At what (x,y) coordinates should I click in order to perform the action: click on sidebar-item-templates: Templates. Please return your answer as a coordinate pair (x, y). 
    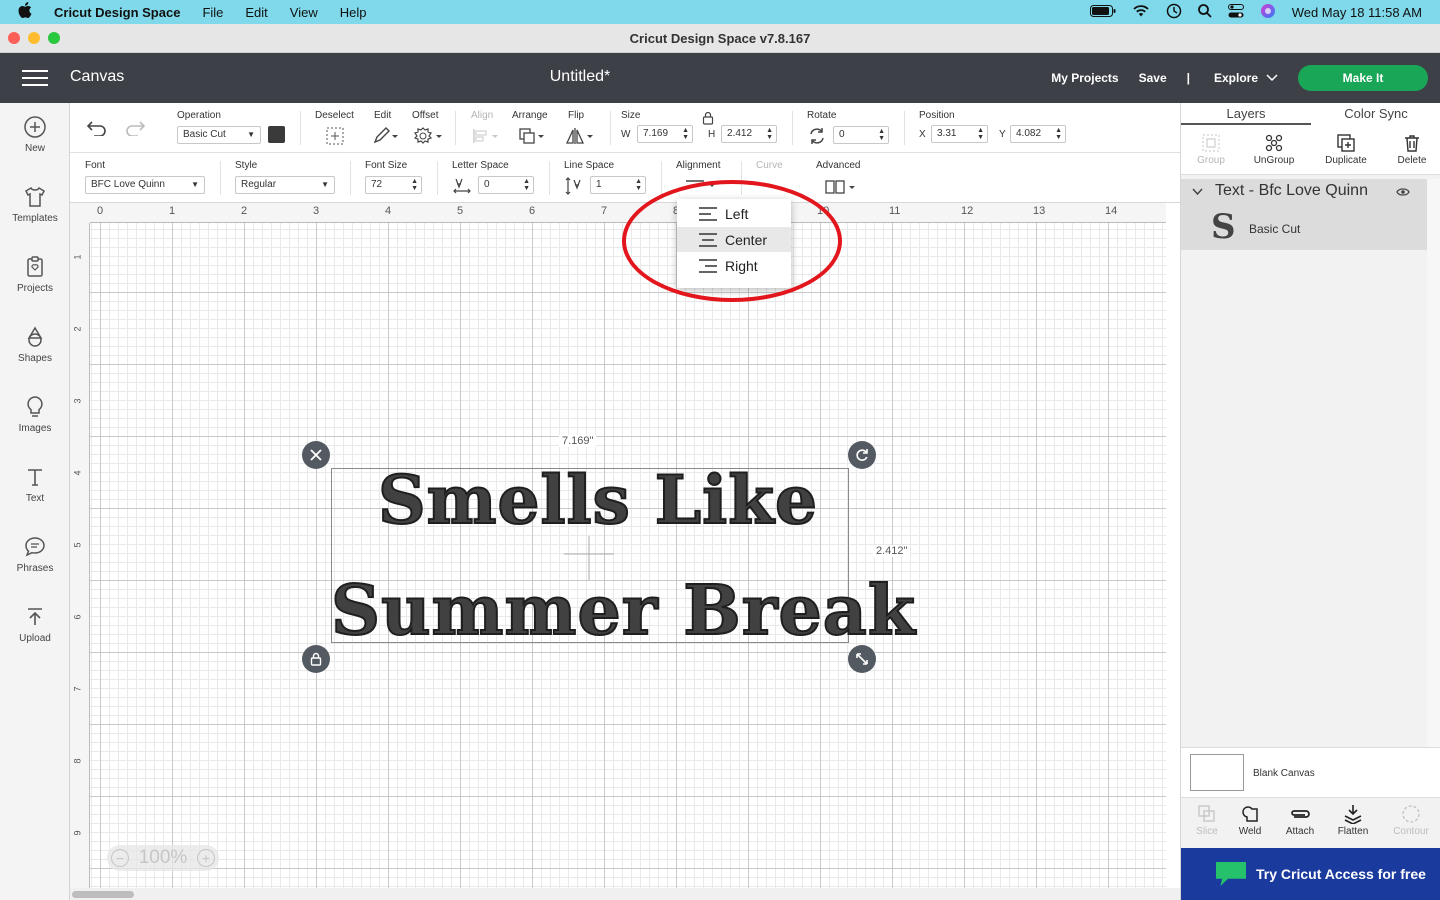
    Looking at the image, I should click on (35, 204).